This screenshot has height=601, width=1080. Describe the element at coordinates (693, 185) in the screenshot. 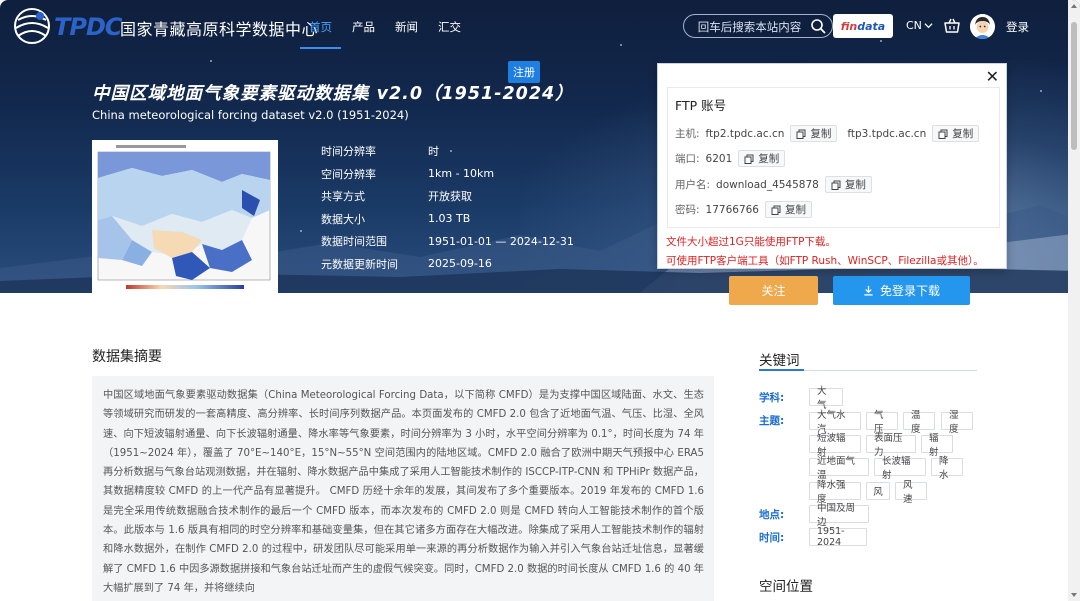

I see `user-label: 用户名:` at that location.